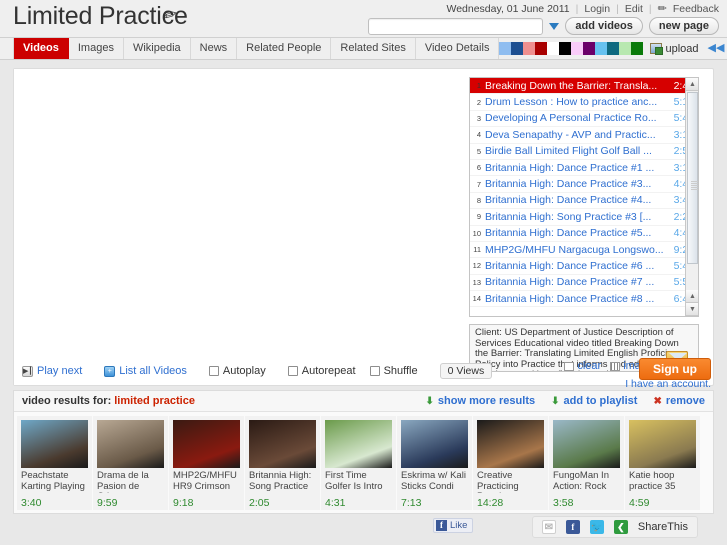  I want to click on scroll-up-arrow: ▲, so click(692, 84).